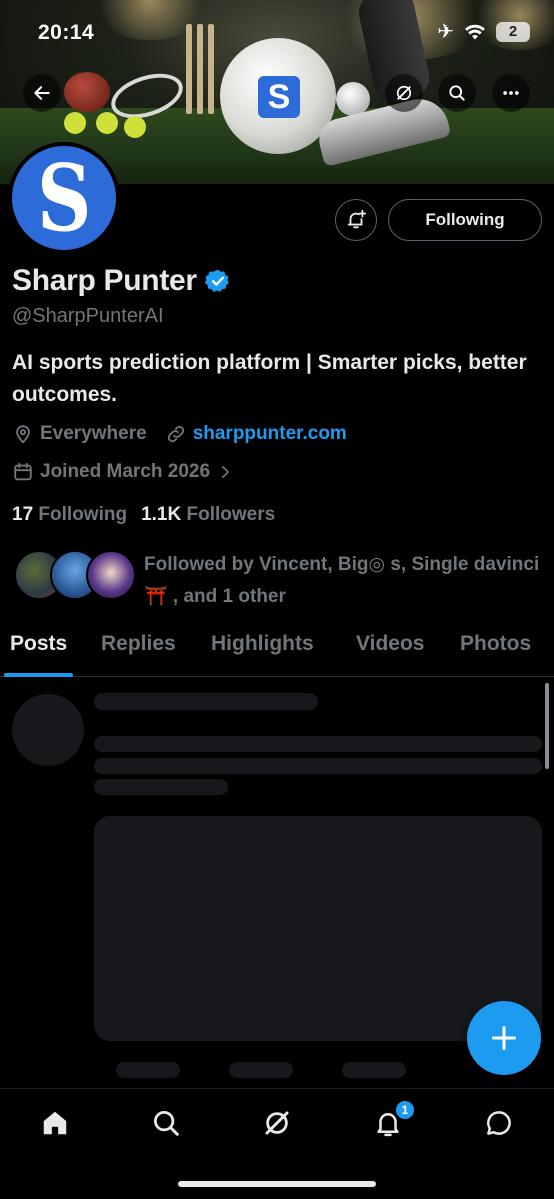  I want to click on verified-badge-icon, so click(217, 281).